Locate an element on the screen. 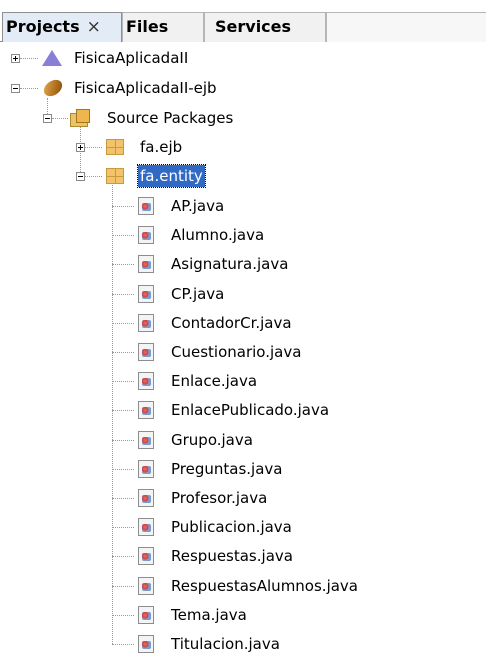  tree-node-label: FisicaAplicadaII is located at coordinates (131, 58).